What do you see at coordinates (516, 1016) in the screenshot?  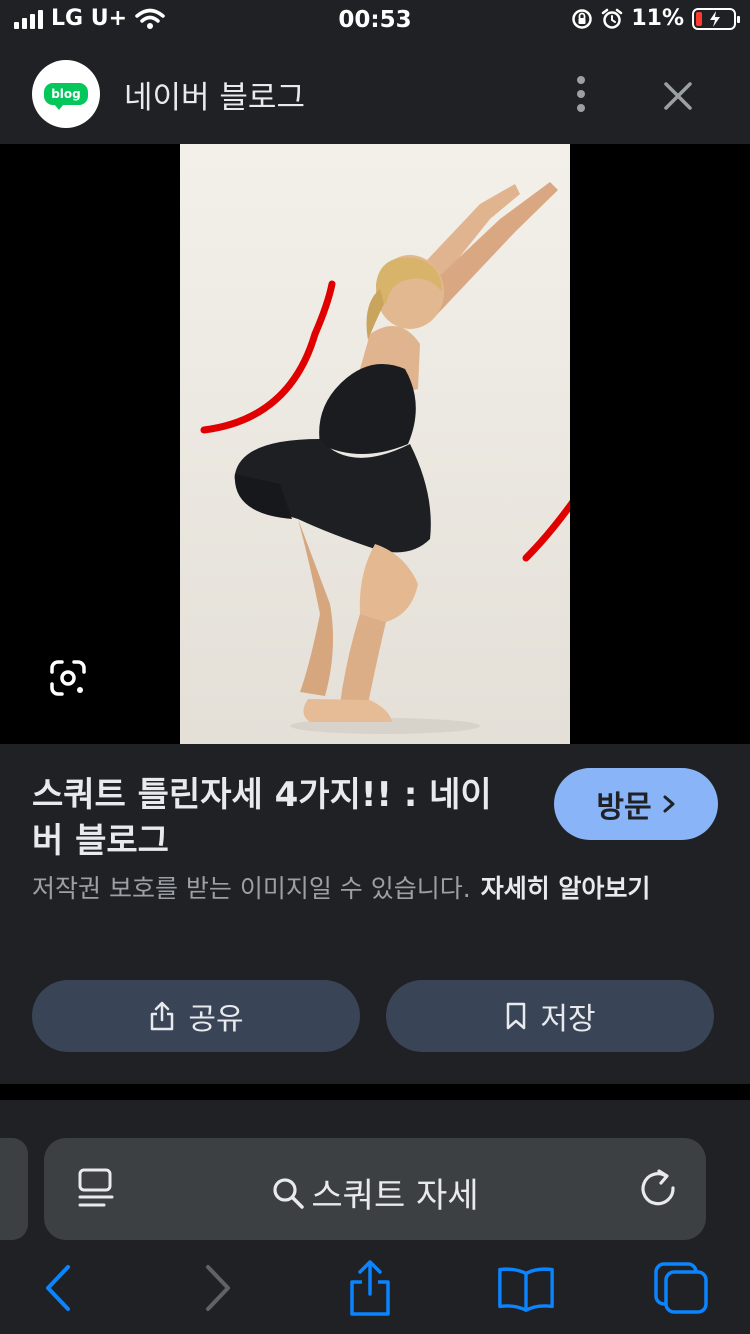 I see `bookmark-icon` at bounding box center [516, 1016].